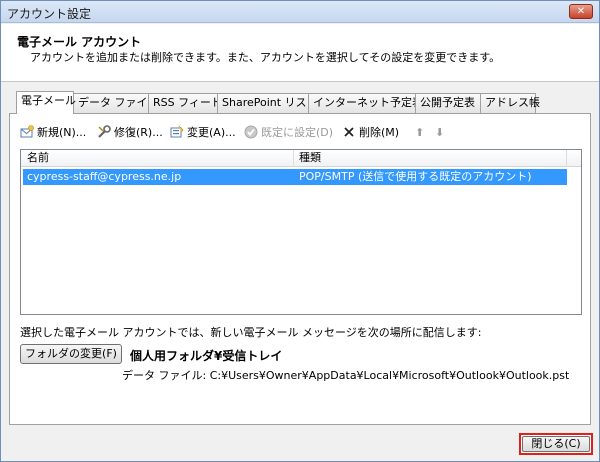  I want to click on arrow-up-icon: ⬆, so click(420, 132).